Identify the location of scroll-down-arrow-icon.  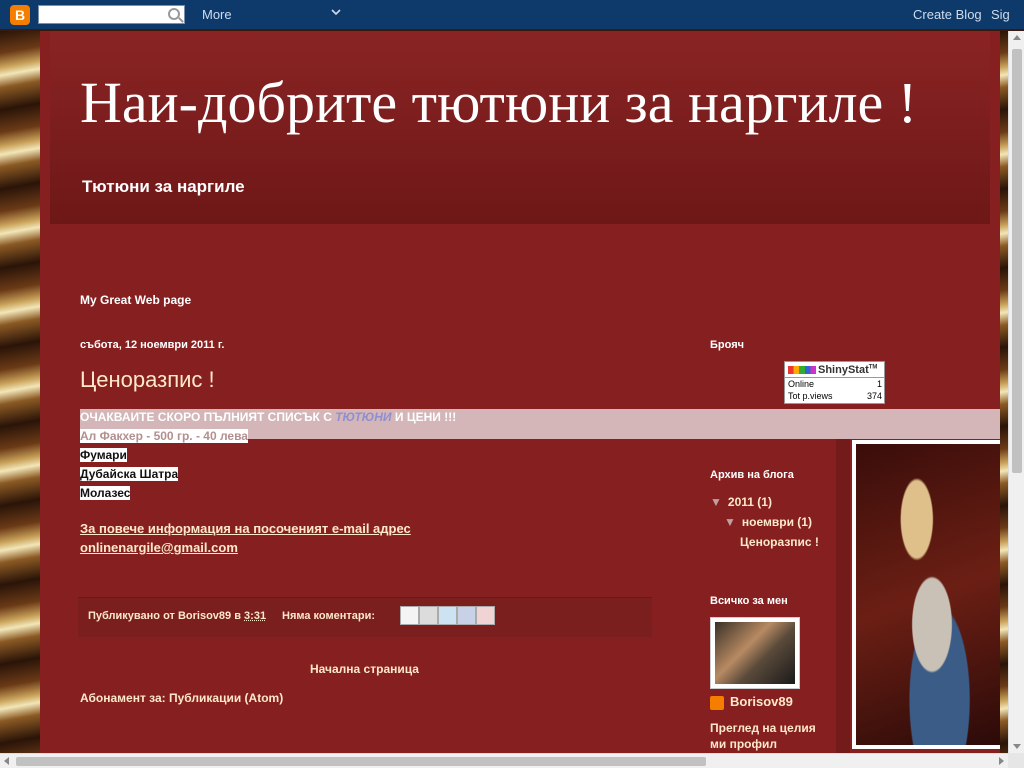
(1017, 746).